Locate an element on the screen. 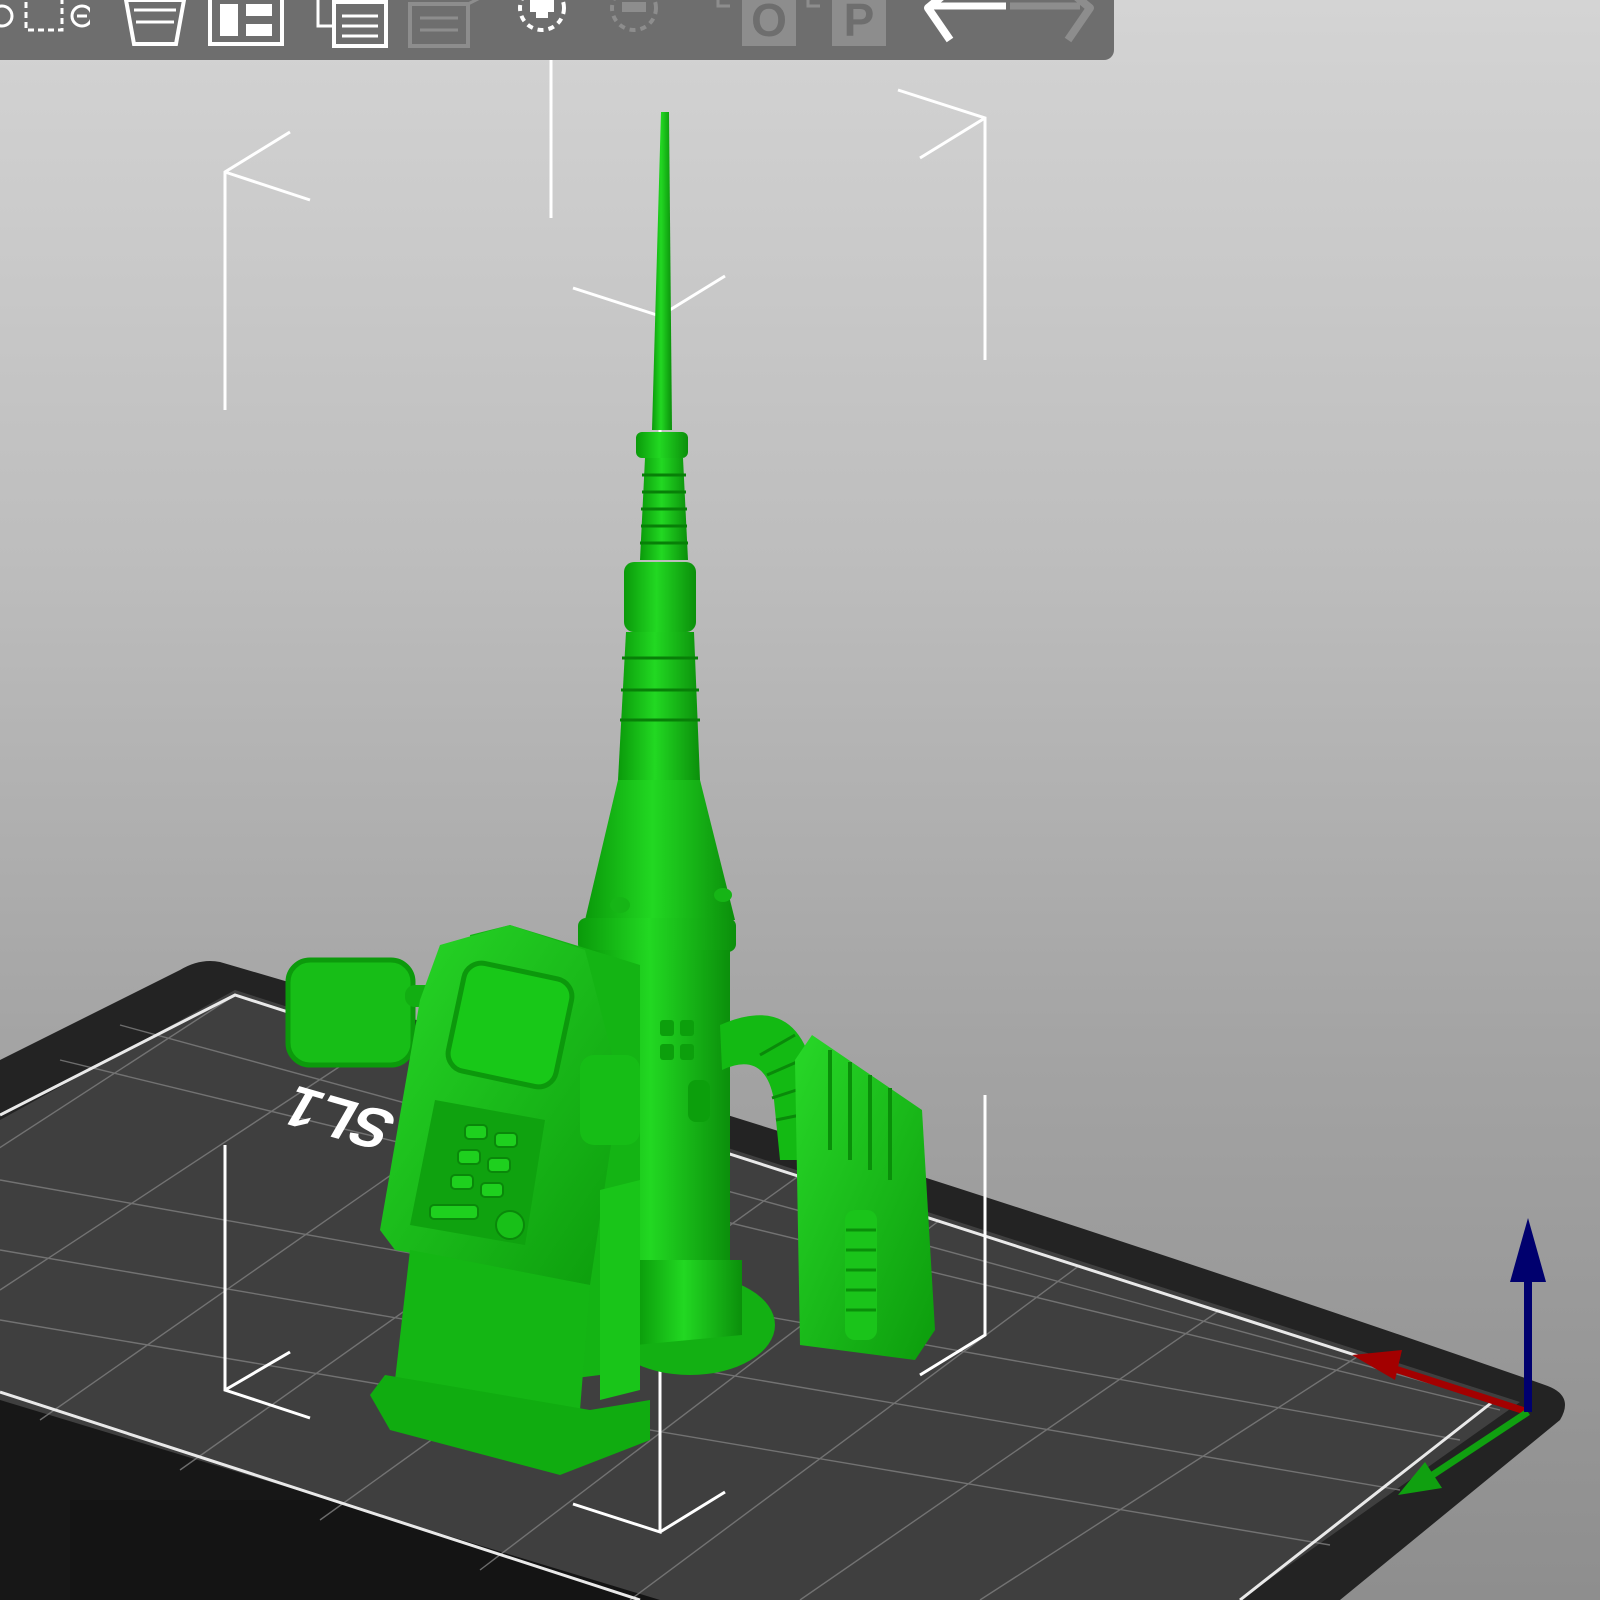 Image resolution: width=1600 pixels, height=1600 pixels. undo-button is located at coordinates (963, 24).